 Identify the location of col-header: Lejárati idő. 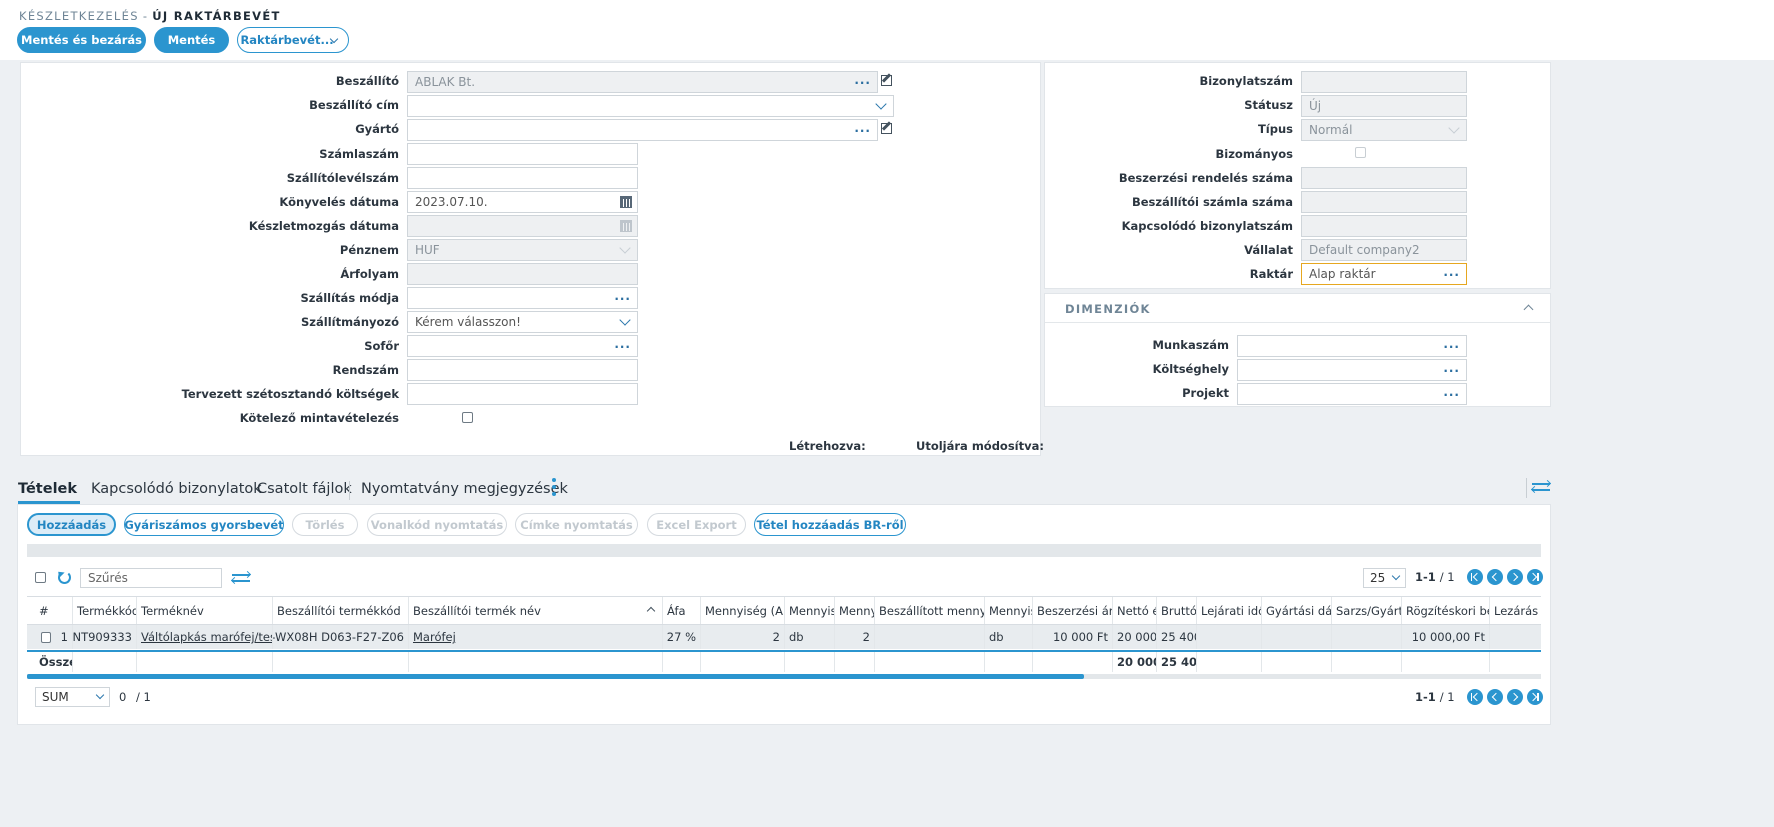
(1229, 610).